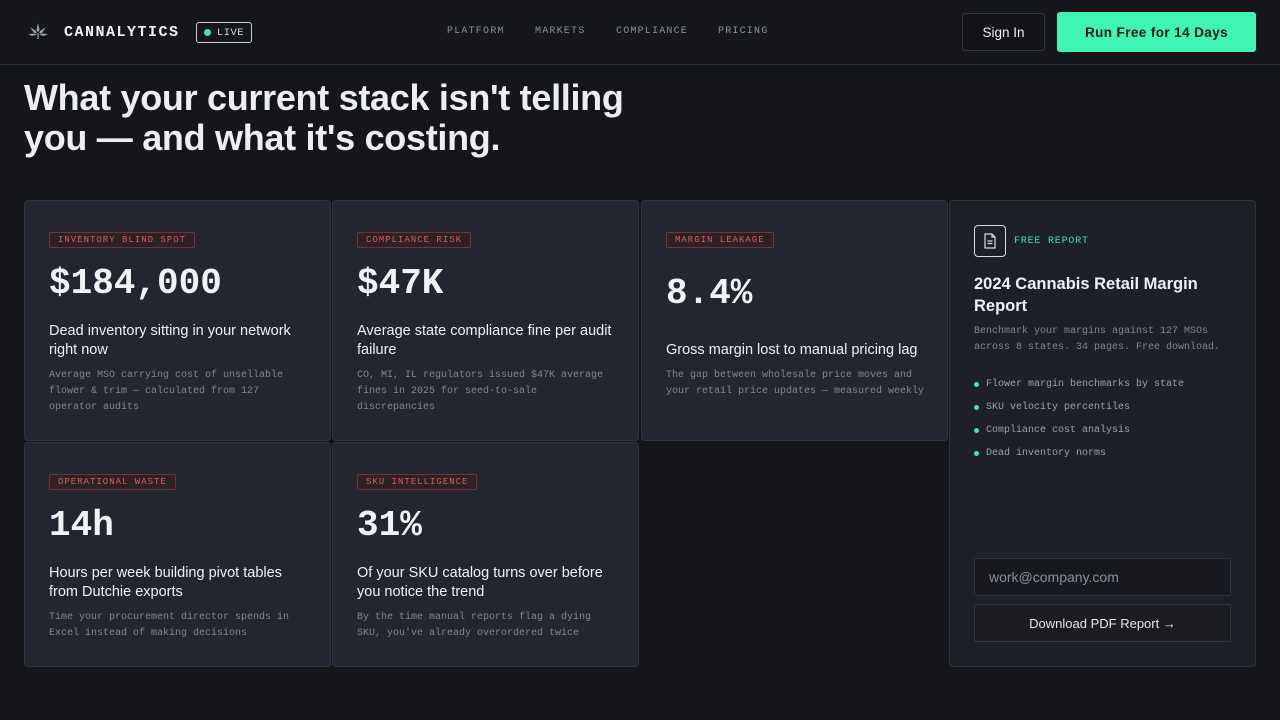 This screenshot has width=1280, height=720. I want to click on headline-line-1: What your current stack isn't telling, so click(324, 97).